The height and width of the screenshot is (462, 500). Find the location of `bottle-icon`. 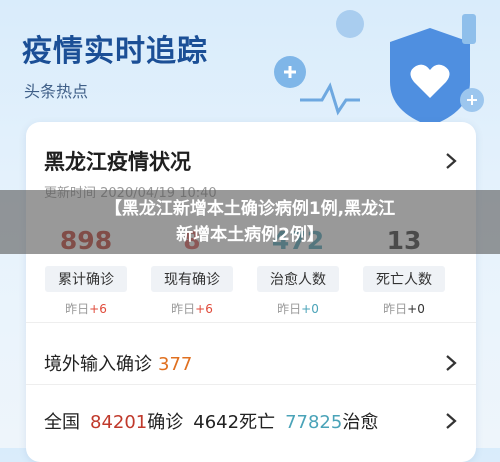

bottle-icon is located at coordinates (469, 29).